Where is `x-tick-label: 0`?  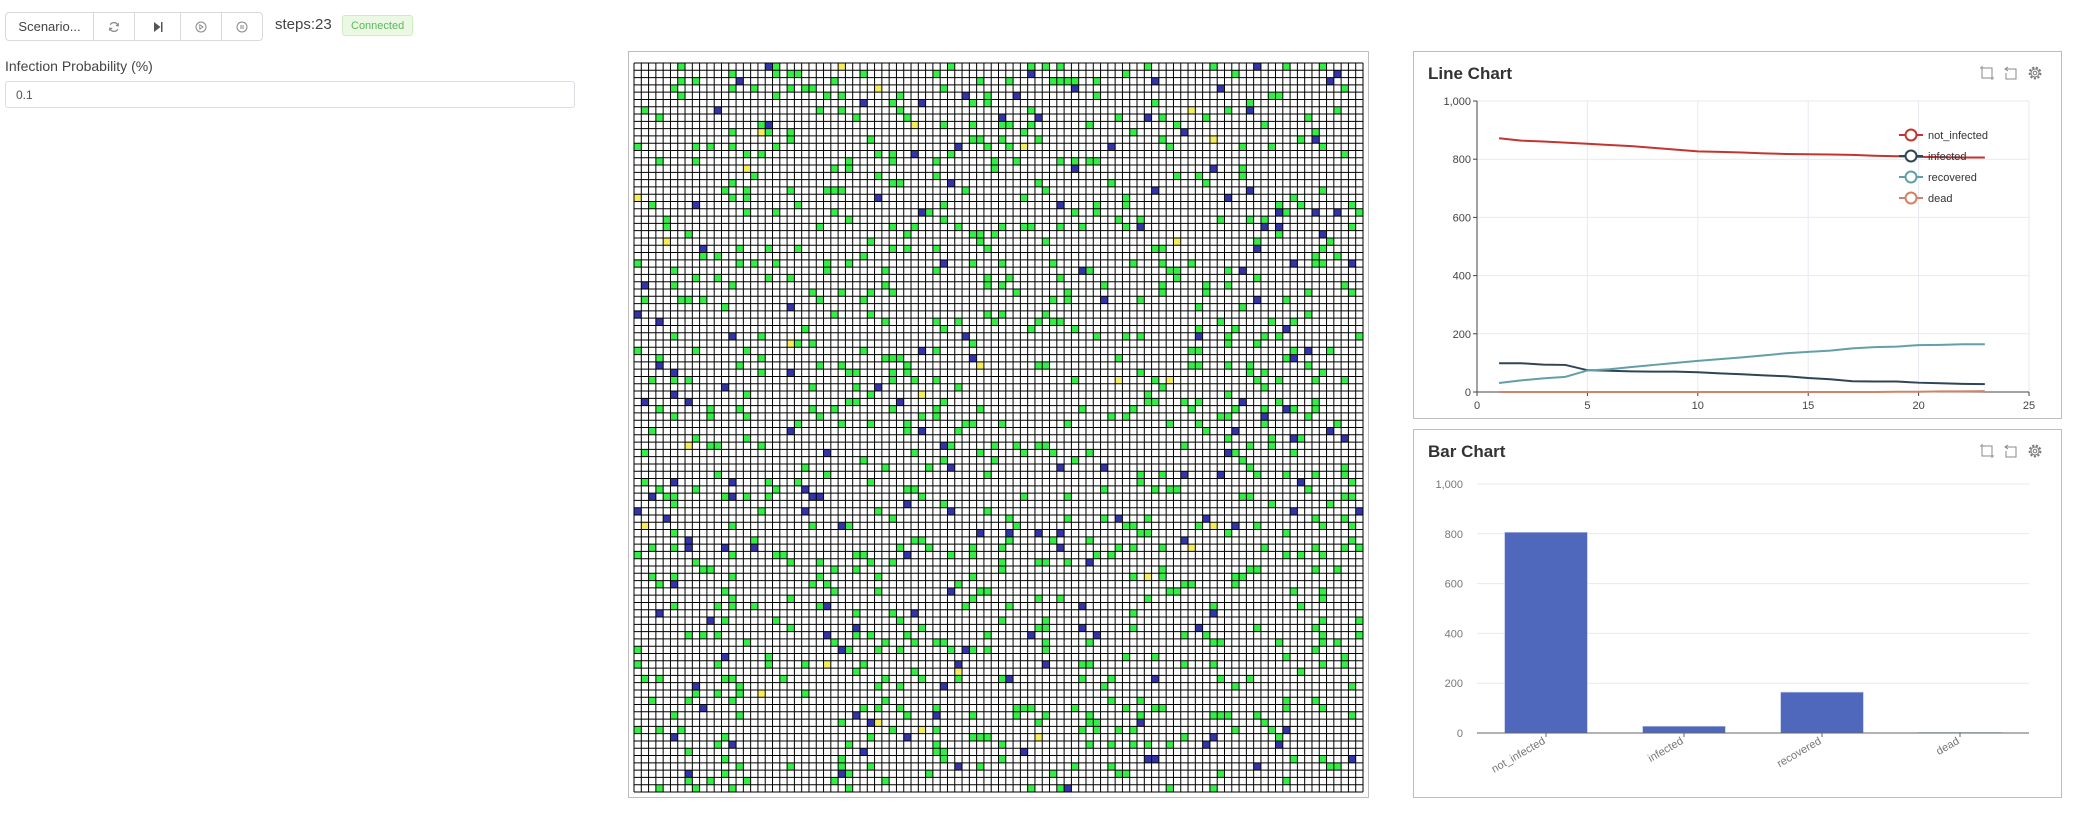
x-tick-label: 0 is located at coordinates (1477, 406).